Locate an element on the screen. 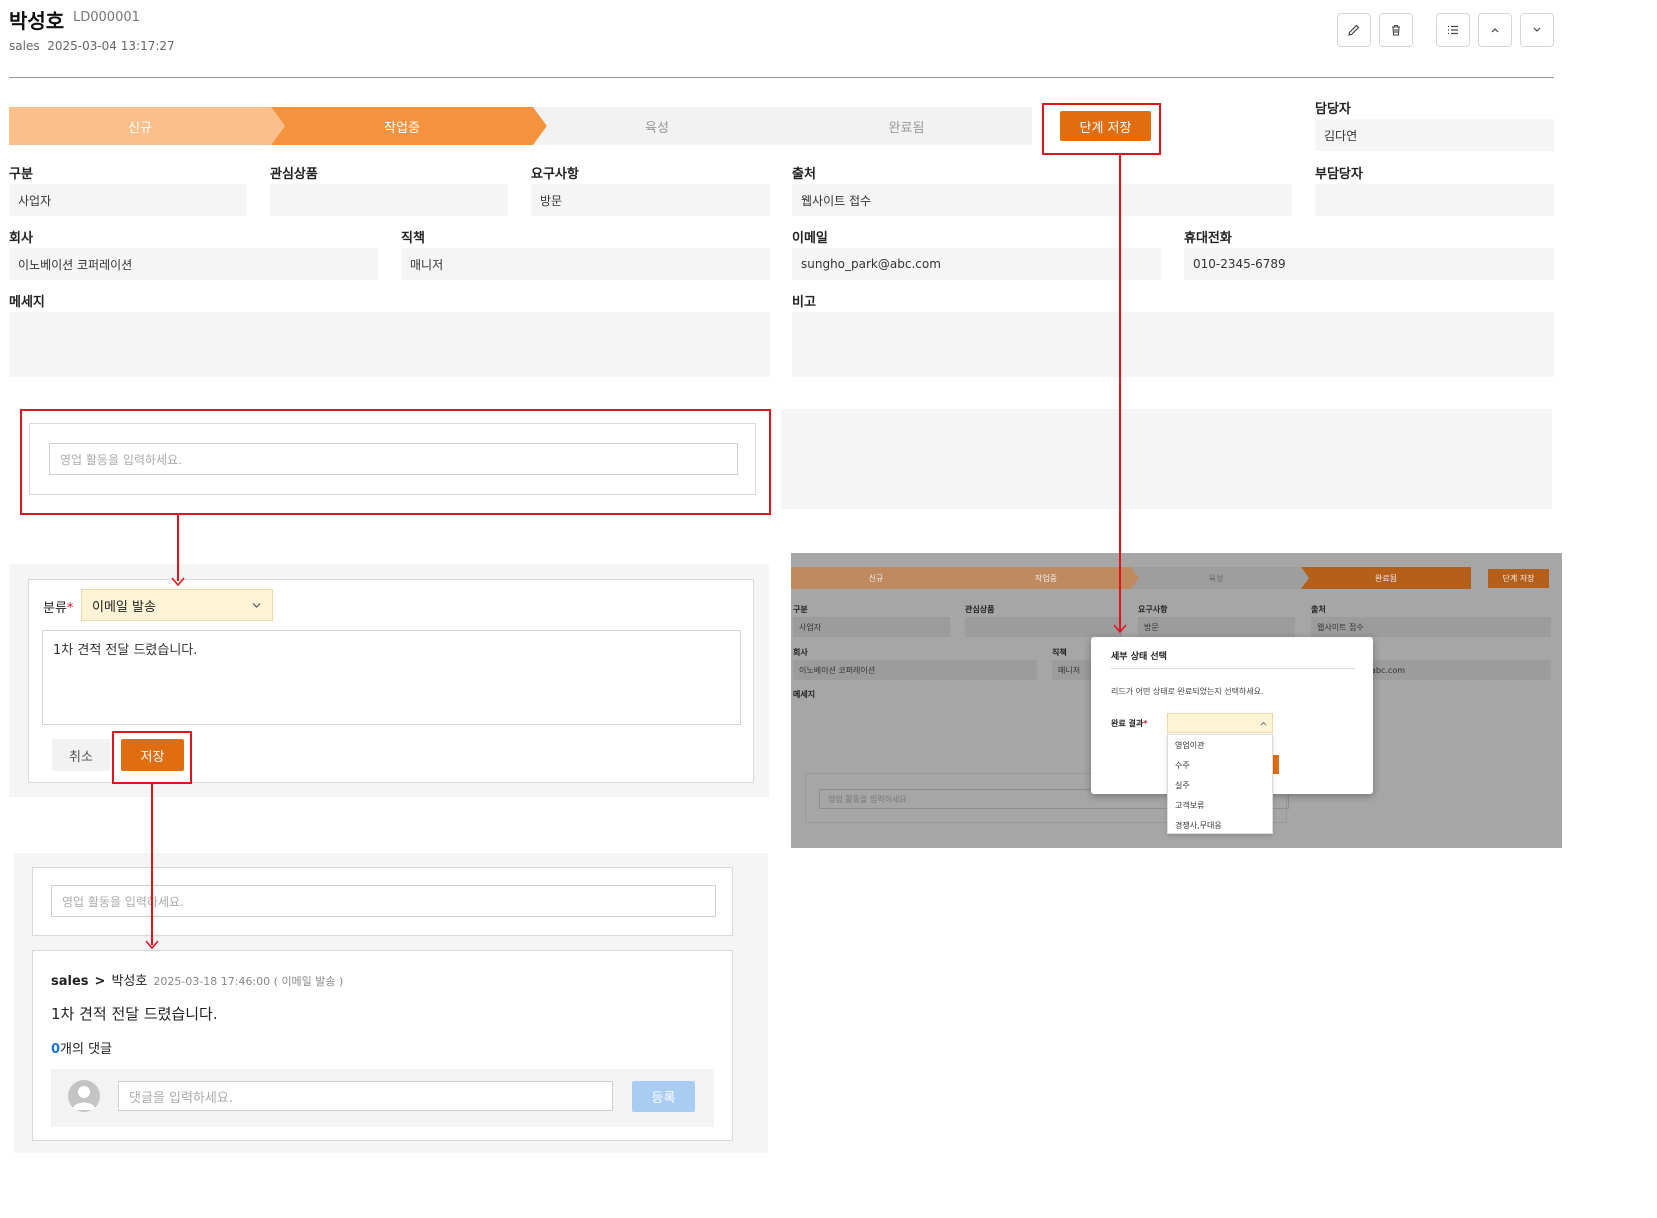 Image resolution: width=1657 pixels, height=1218 pixels. stage-completed: 완료됨 is located at coordinates (906, 126).